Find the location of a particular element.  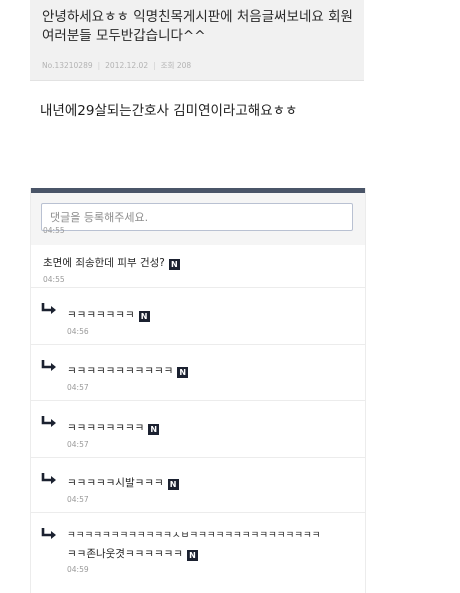

comment-text: ㅋㅋㅋㅋㅋㅋㅋㅋㅋㅋㅋ N is located at coordinates (128, 370).